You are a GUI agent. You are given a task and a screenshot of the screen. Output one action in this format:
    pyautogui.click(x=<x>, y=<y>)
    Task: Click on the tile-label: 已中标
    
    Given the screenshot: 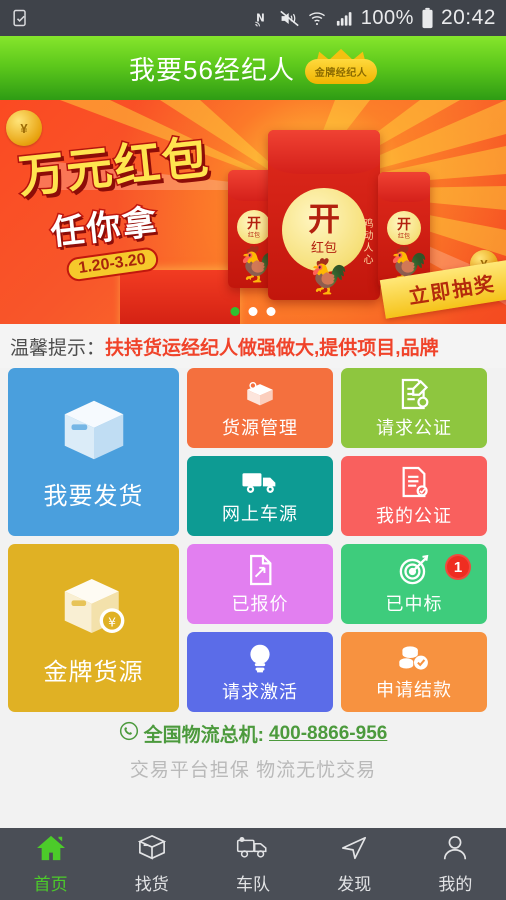 What is the action you would take?
    pyautogui.click(x=414, y=603)
    